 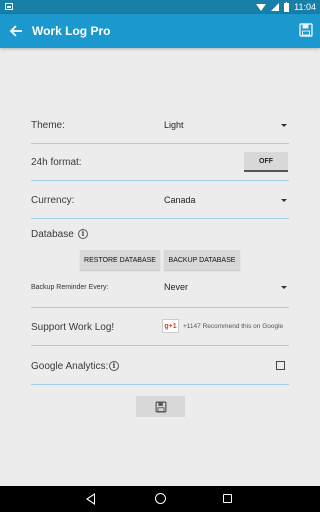 What do you see at coordinates (170, 326) in the screenshot?
I see `google-plus-one-button: g+1` at bounding box center [170, 326].